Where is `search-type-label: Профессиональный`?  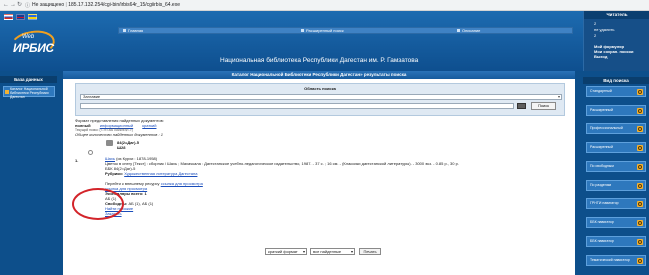 search-type-label: Профессиональный is located at coordinates (606, 128).